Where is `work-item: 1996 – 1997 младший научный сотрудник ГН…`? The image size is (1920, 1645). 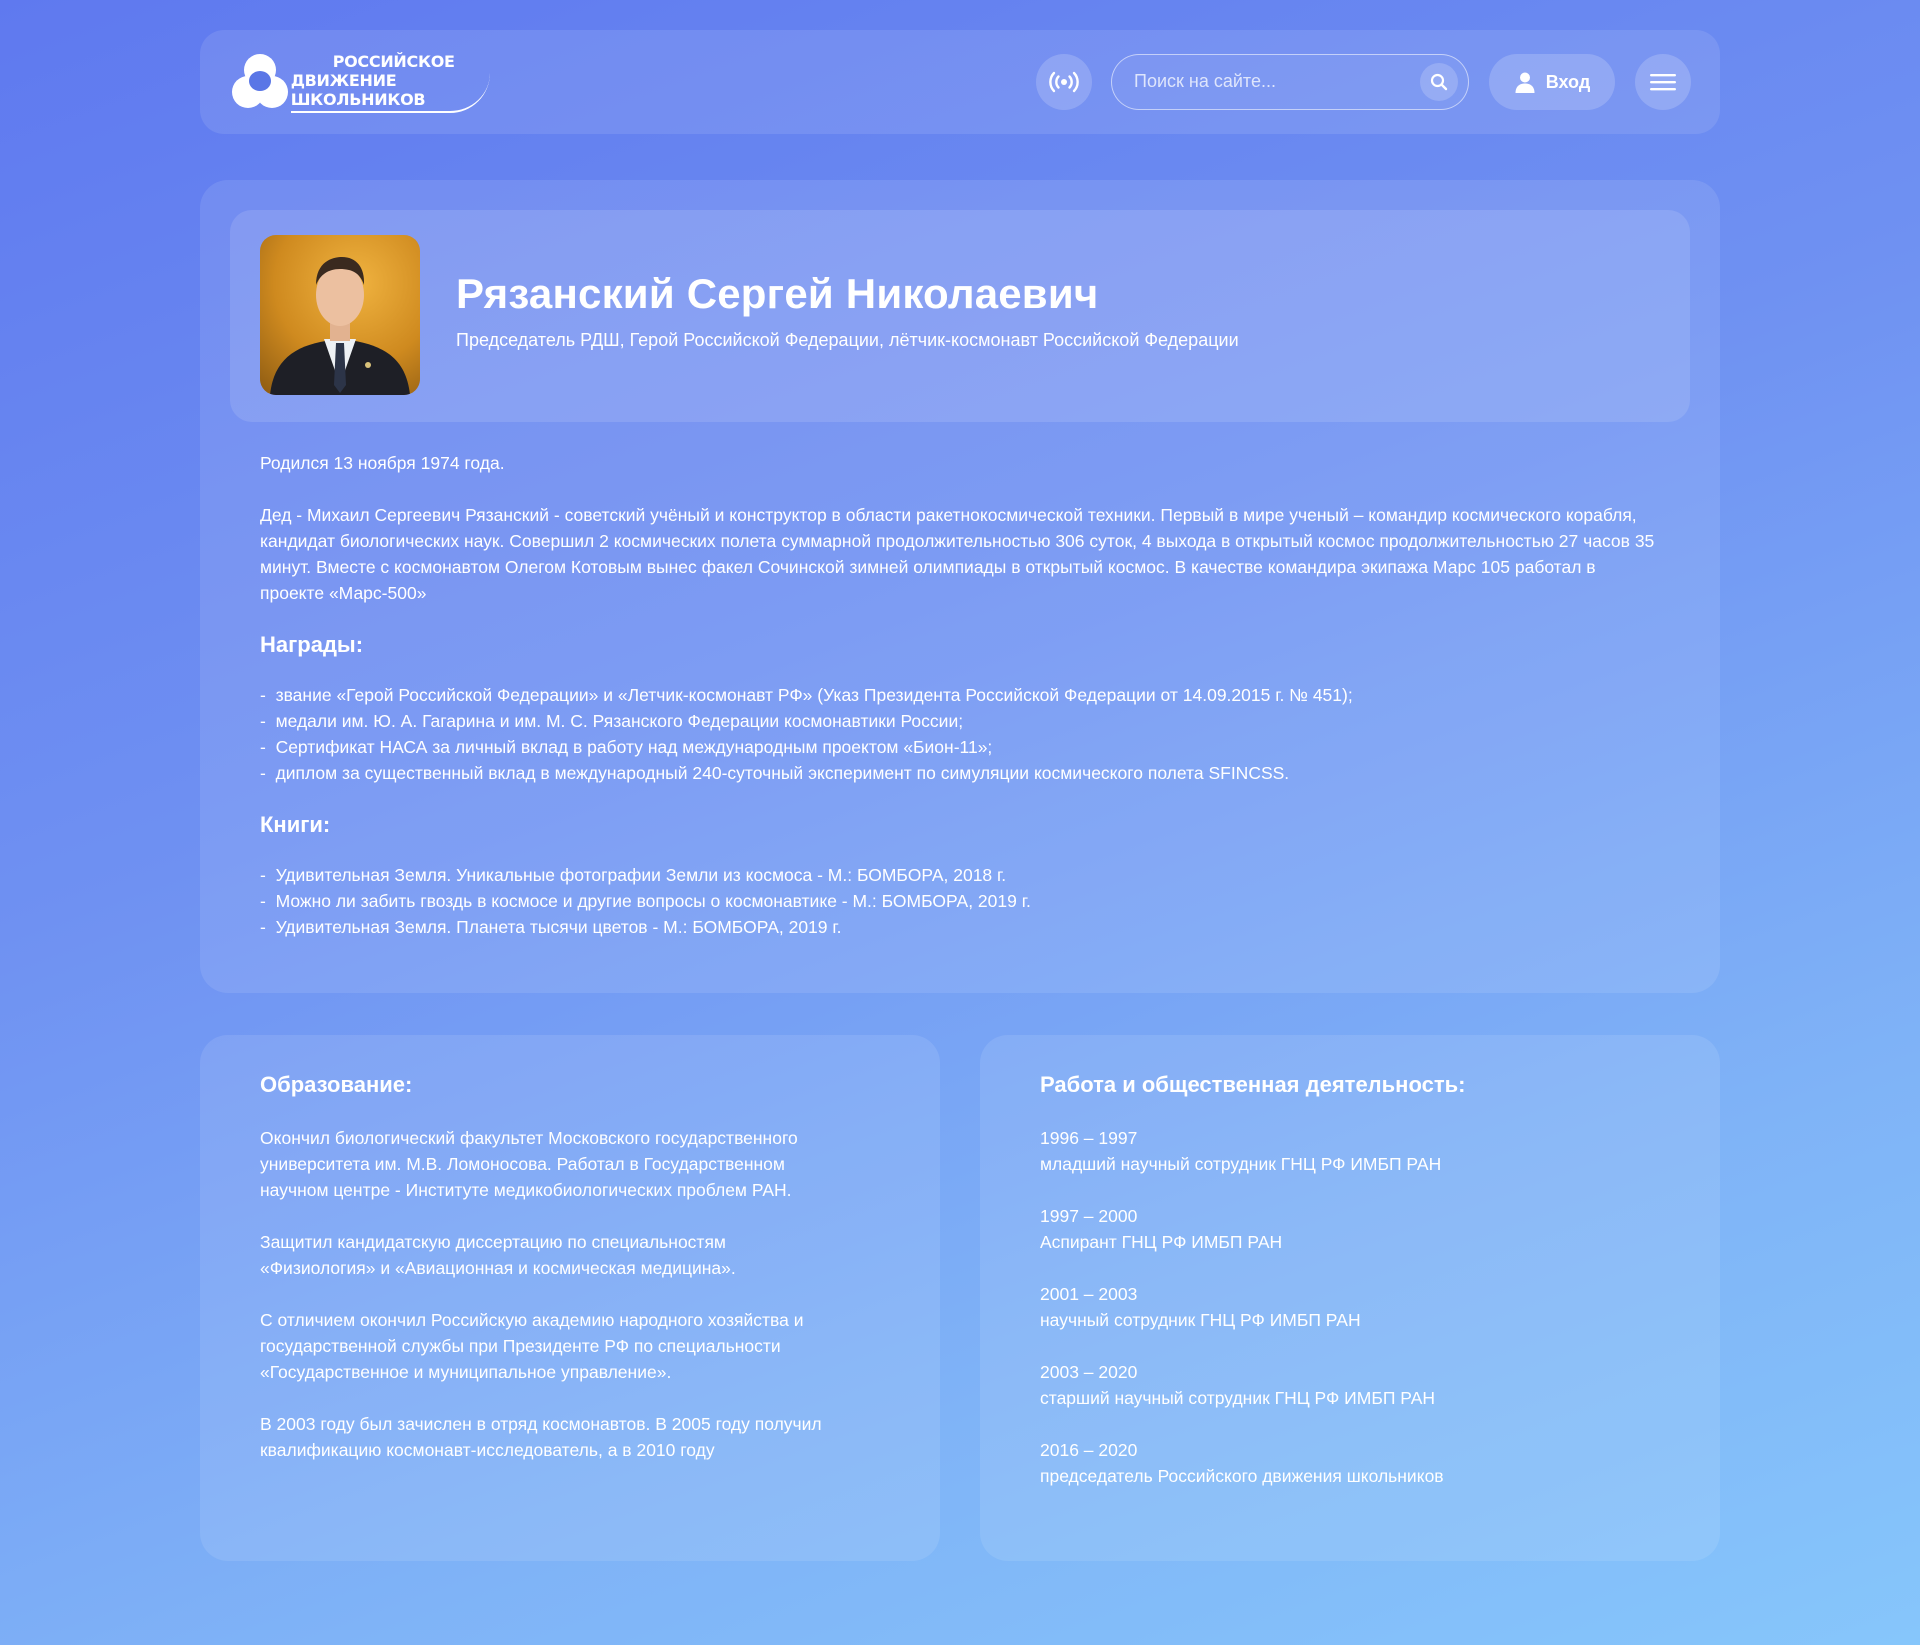 work-item: 1996 – 1997 младший научный сотрудник ГН… is located at coordinates (1325, 1151).